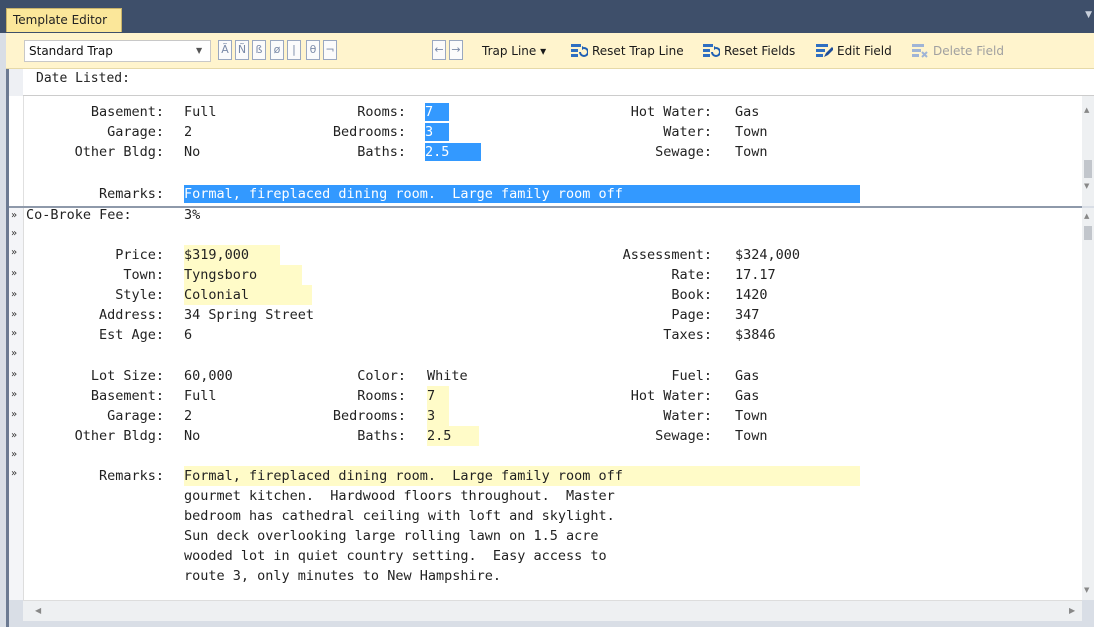  I want to click on char-theta-button: θ, so click(313, 50).